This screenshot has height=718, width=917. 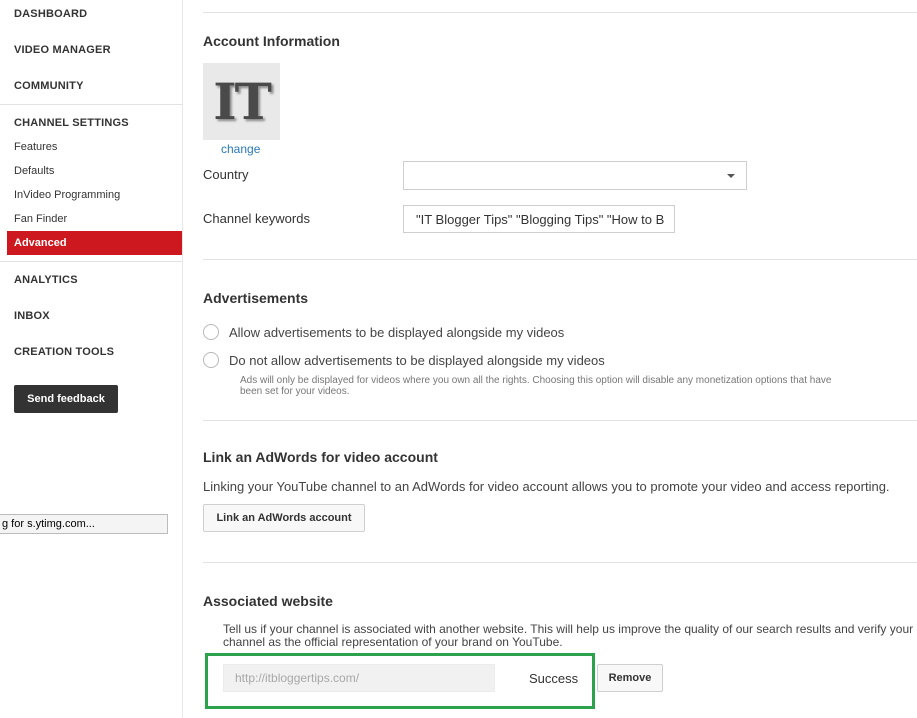 I want to click on associated-website-title: Associated website, so click(x=268, y=601).